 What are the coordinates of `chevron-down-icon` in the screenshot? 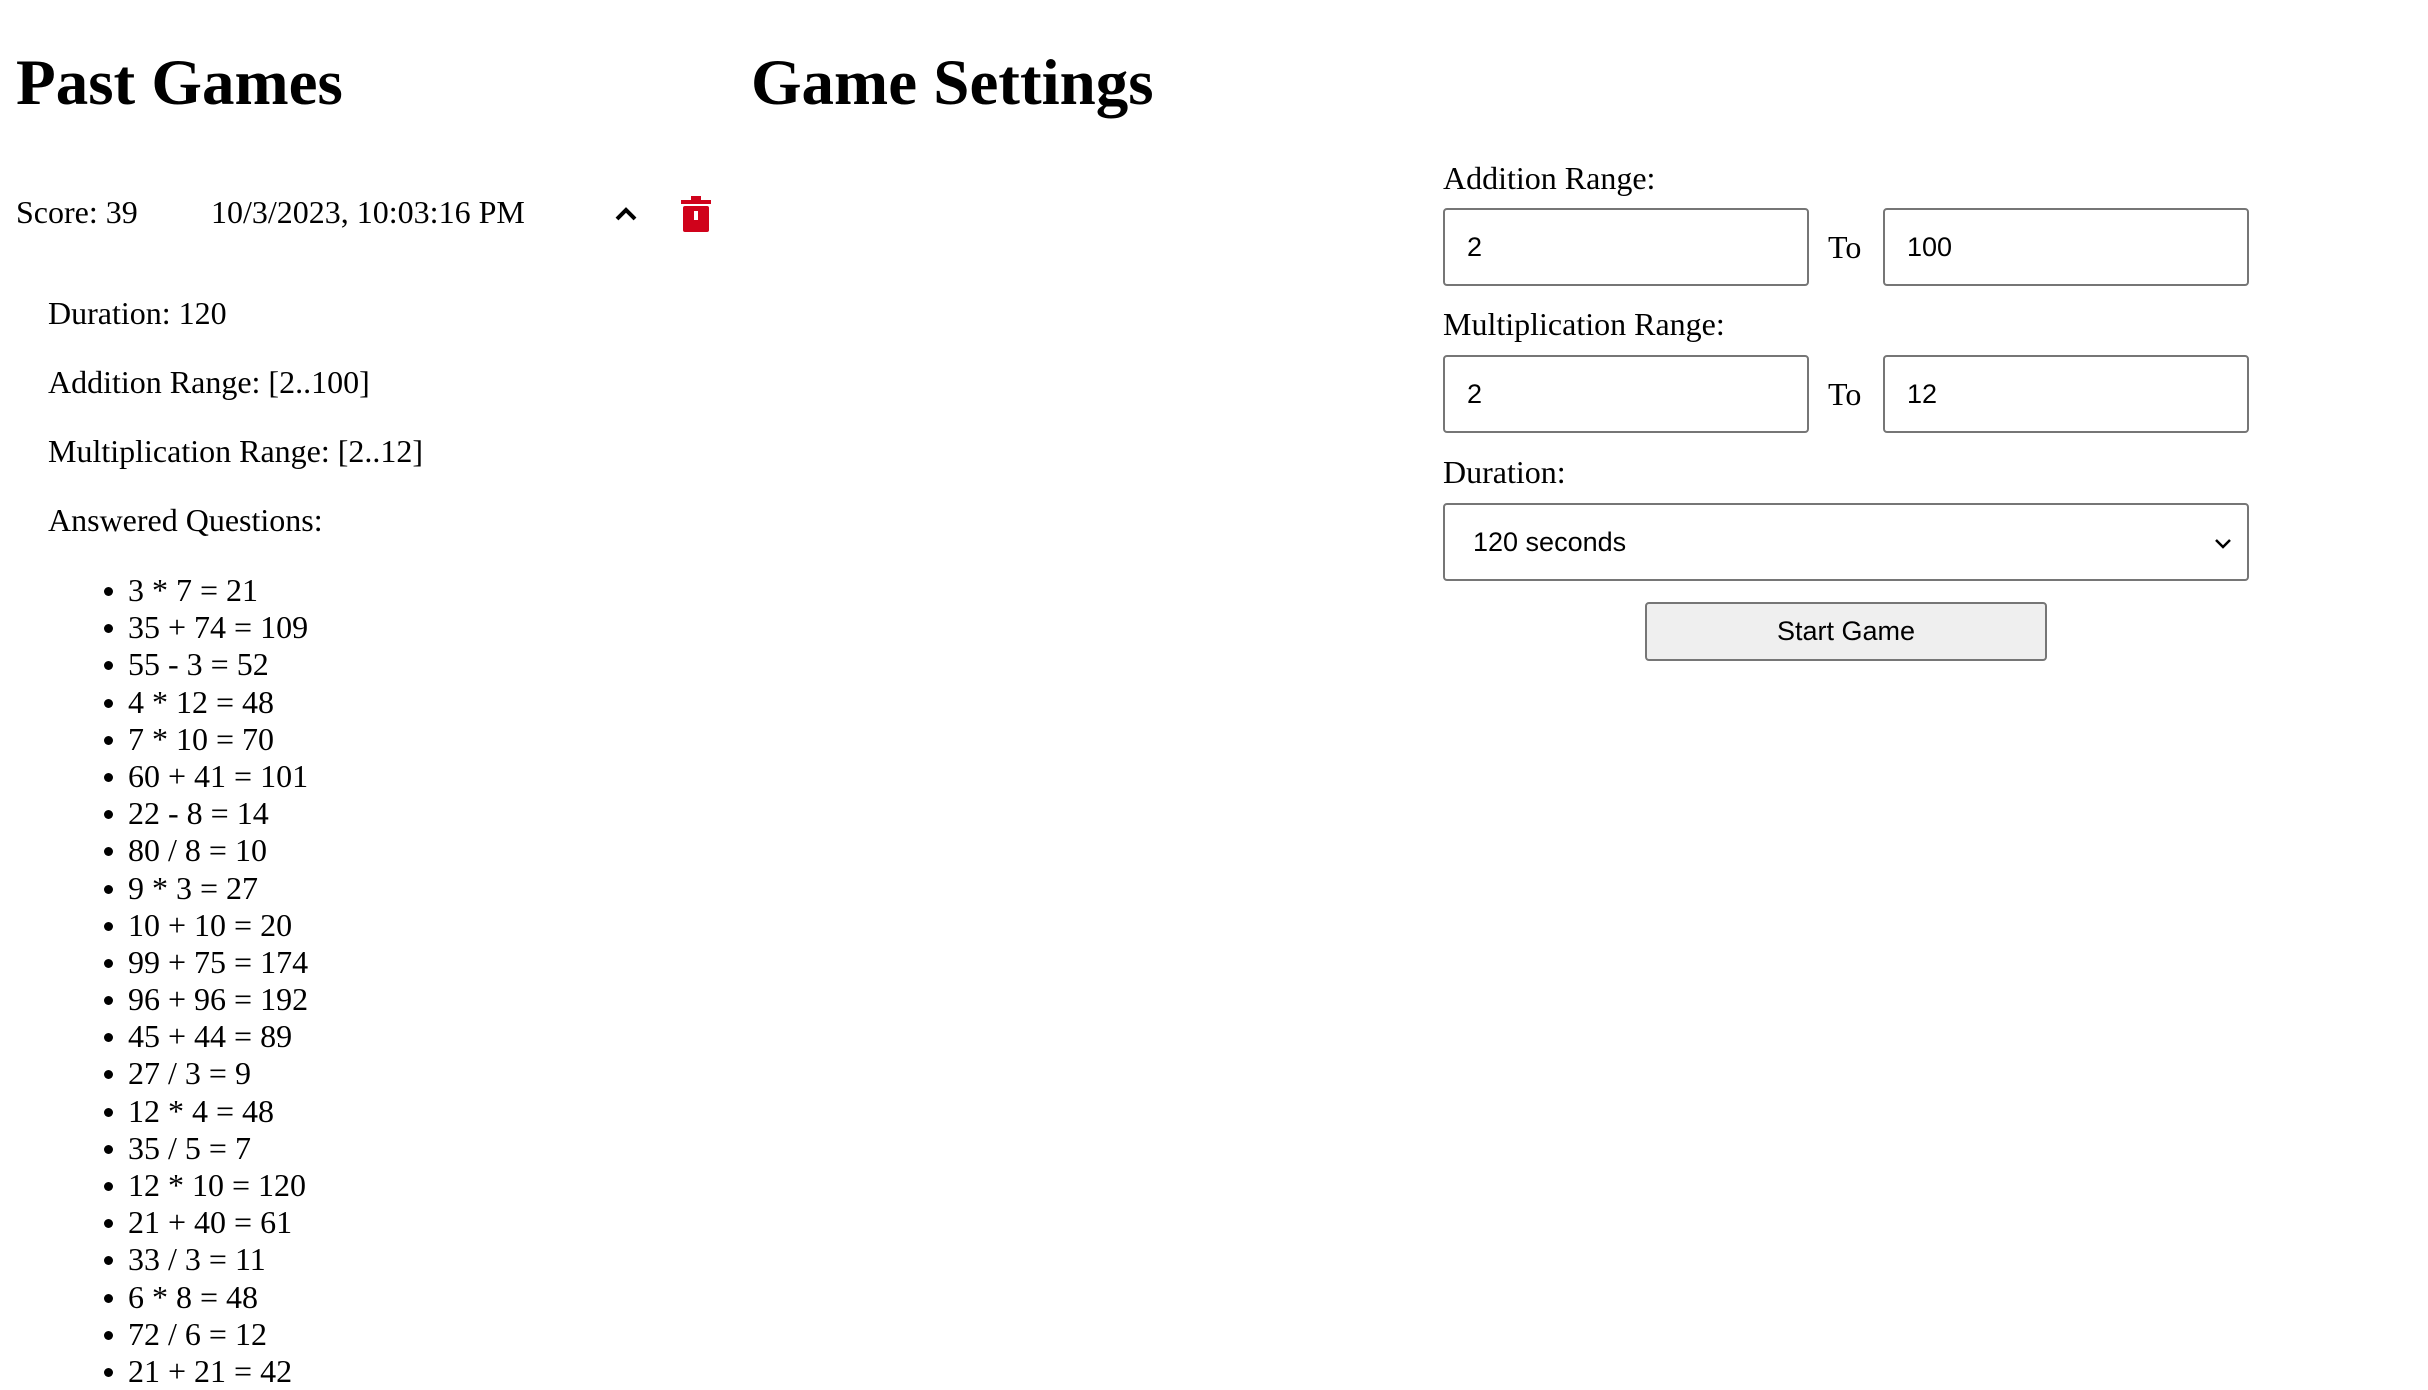 It's located at (2223, 544).